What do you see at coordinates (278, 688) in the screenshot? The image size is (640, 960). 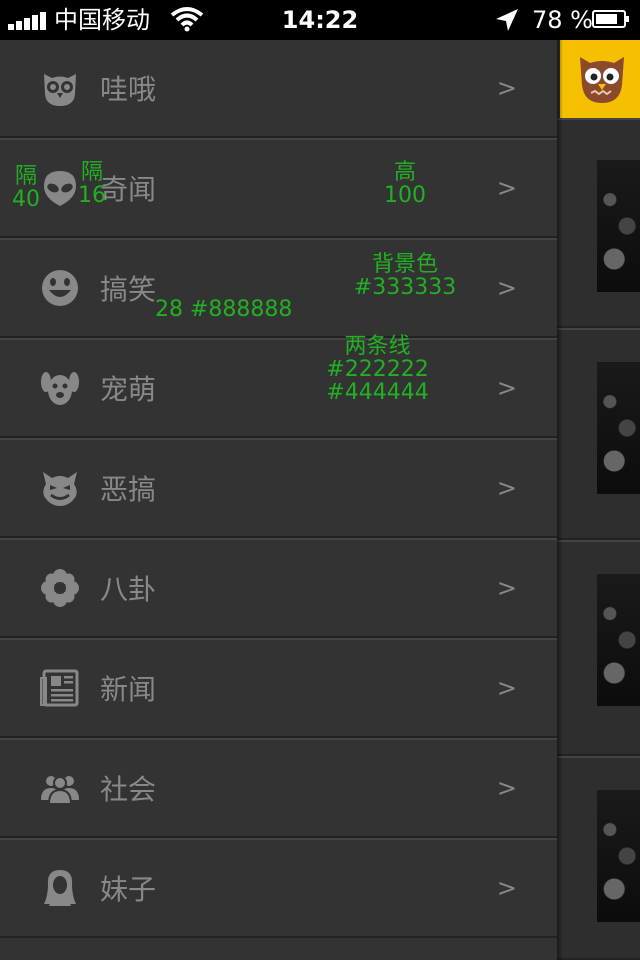 I see `menu-item-news: 新闻 >` at bounding box center [278, 688].